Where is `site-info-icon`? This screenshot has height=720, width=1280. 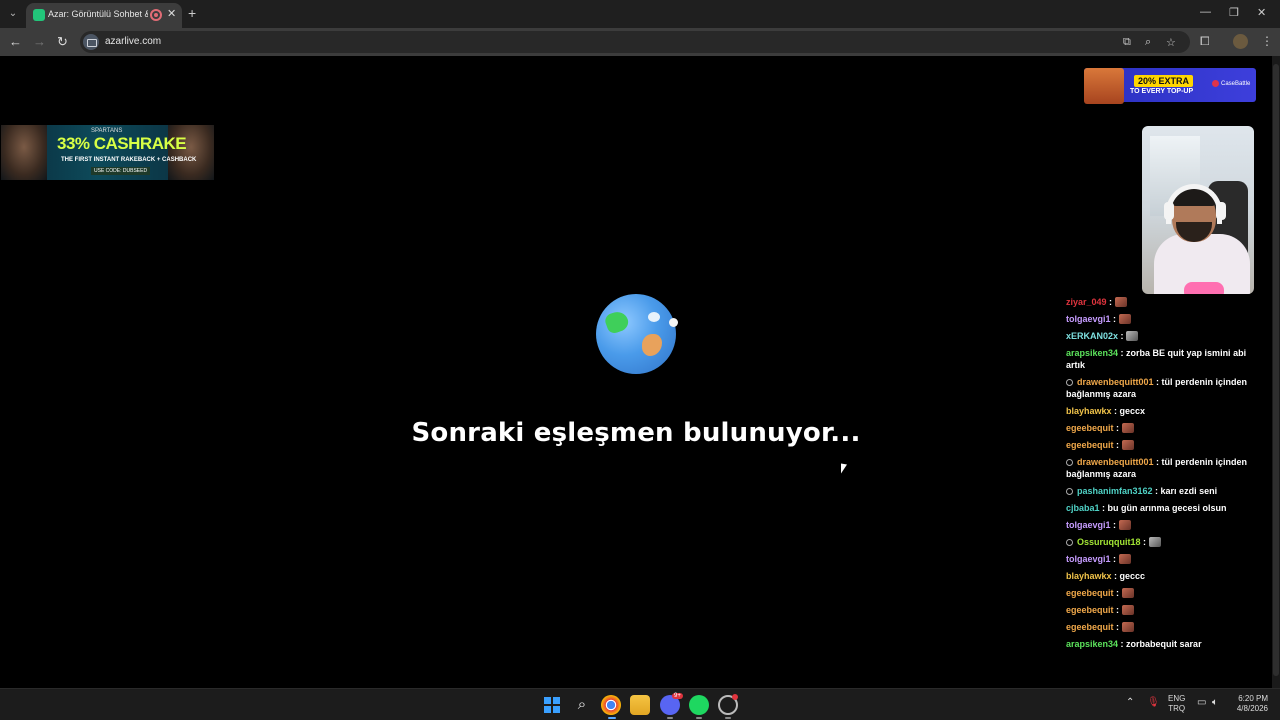 site-info-icon is located at coordinates (91, 42).